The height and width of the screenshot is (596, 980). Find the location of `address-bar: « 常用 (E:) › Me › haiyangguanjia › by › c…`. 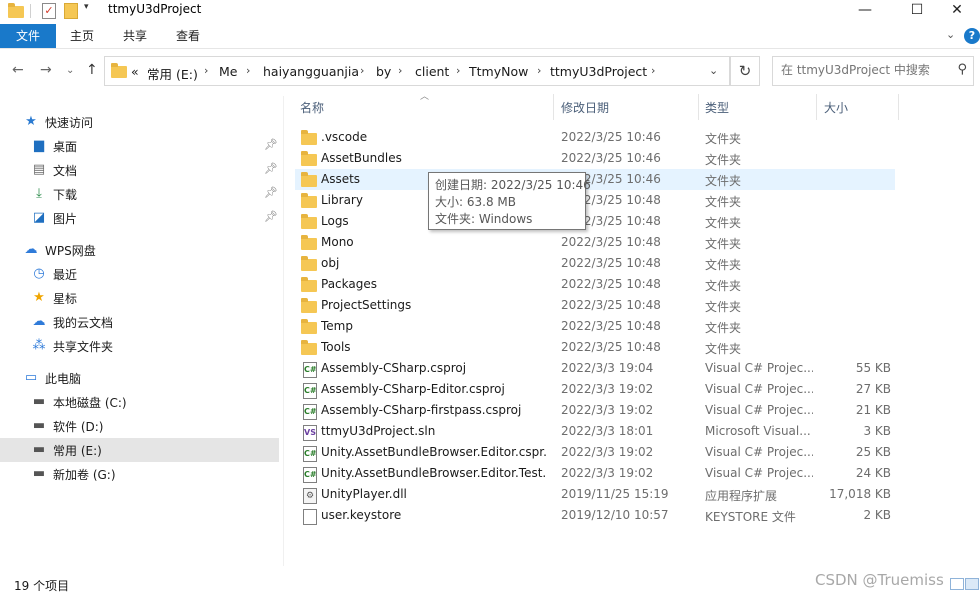

address-bar: « 常用 (E:) › Me › haiyangguanjia › by › c… is located at coordinates (417, 71).